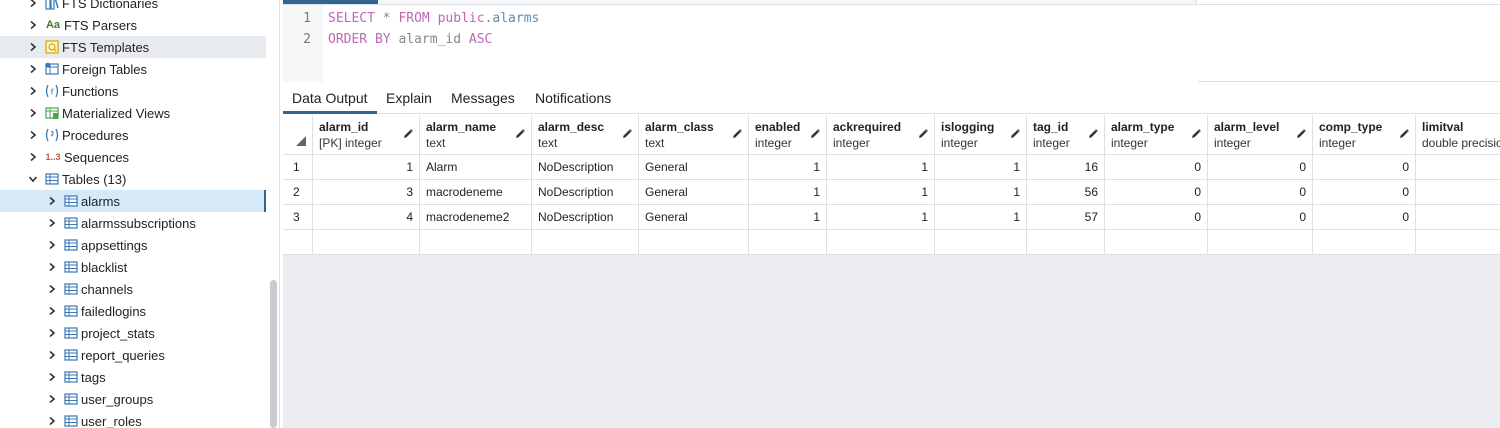  I want to click on row-number: 3, so click(298, 217).